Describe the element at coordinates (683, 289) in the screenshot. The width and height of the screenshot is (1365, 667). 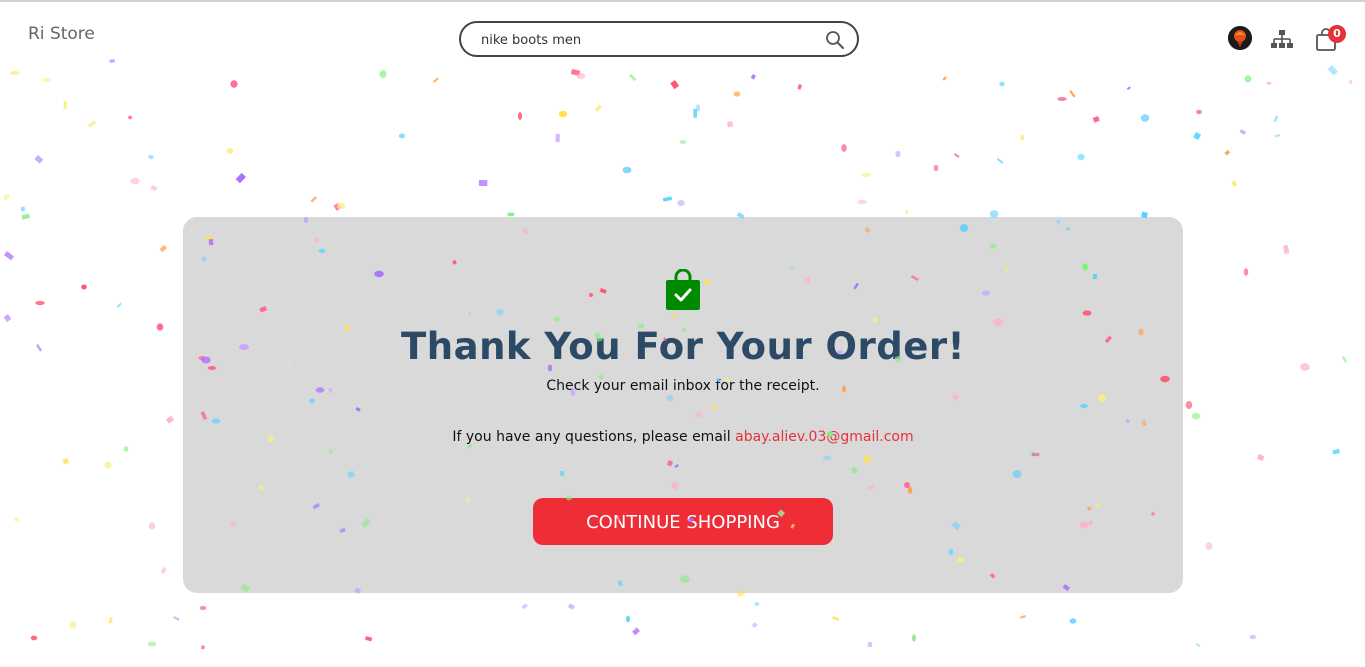
I see `shopping-bag-check-icon` at that location.